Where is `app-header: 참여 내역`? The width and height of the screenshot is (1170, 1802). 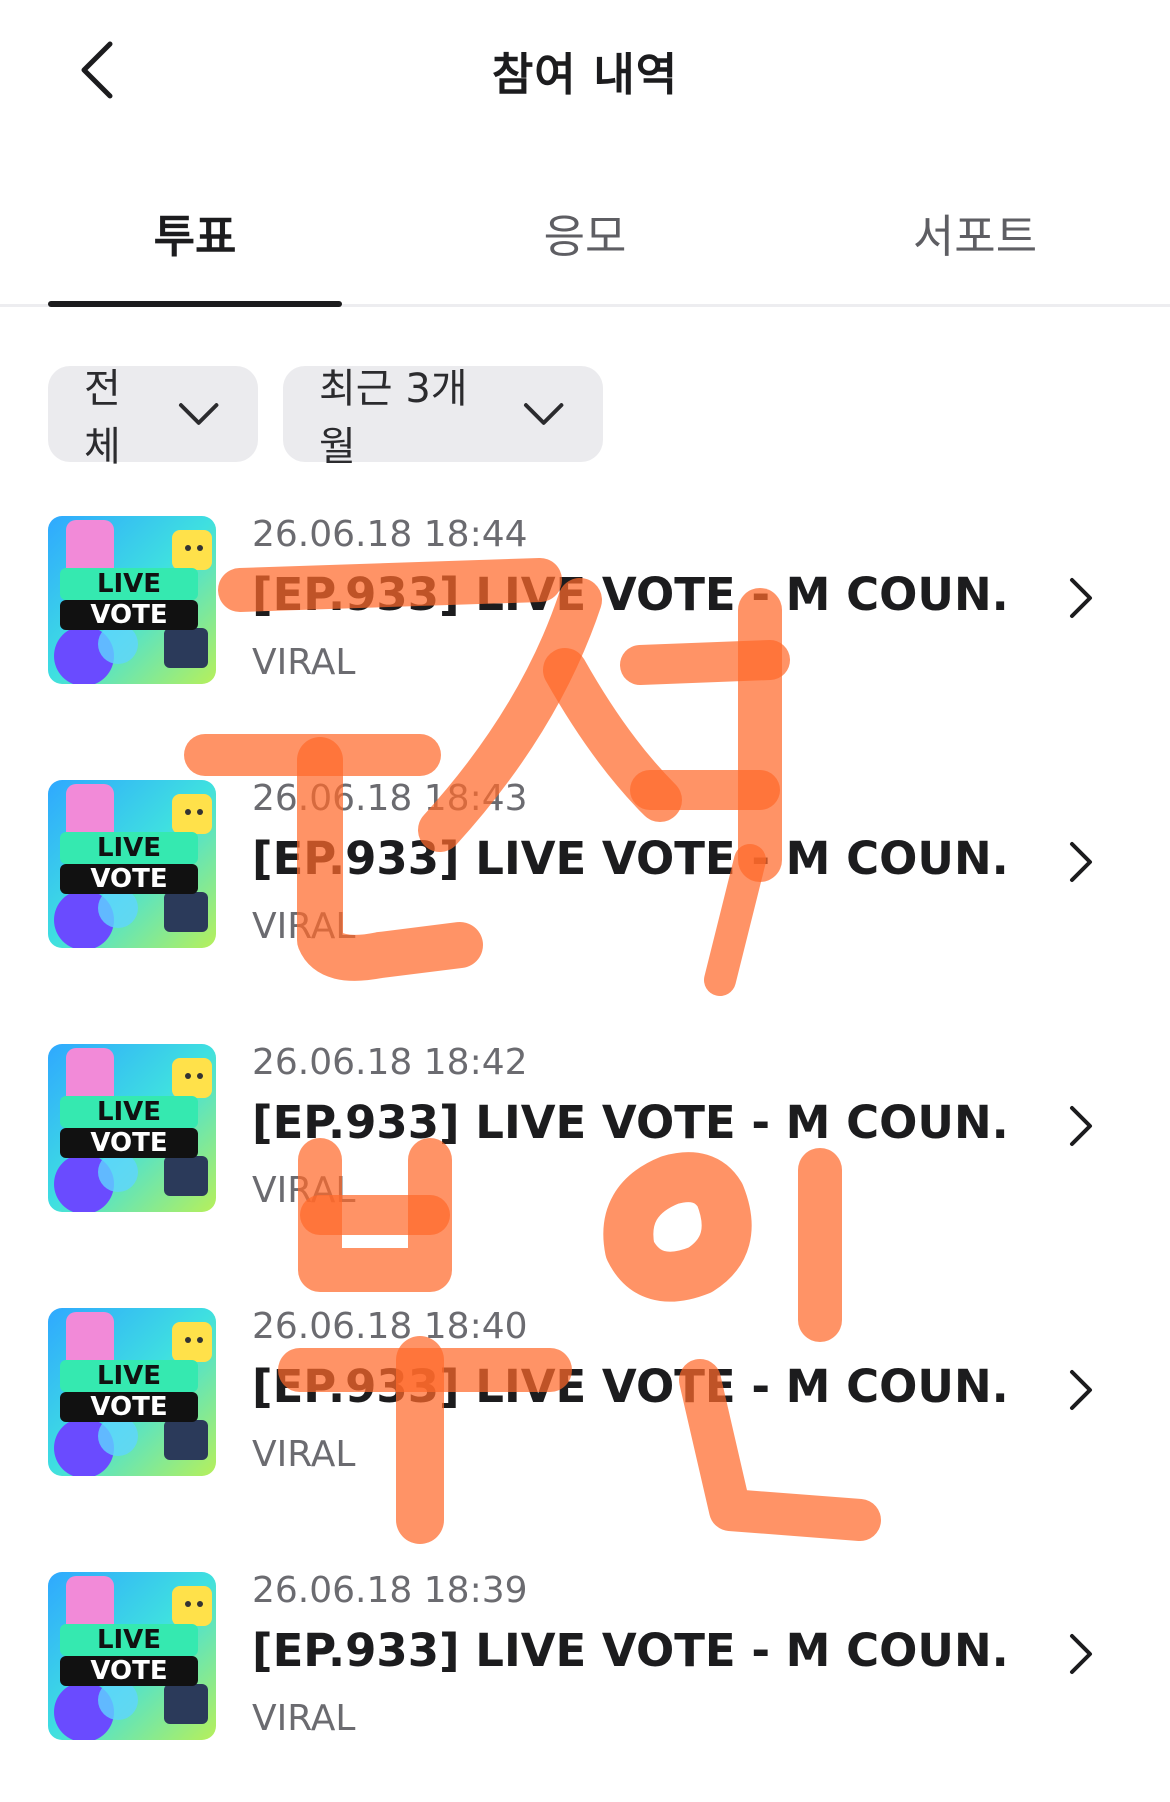 app-header: 참여 내역 is located at coordinates (585, 70).